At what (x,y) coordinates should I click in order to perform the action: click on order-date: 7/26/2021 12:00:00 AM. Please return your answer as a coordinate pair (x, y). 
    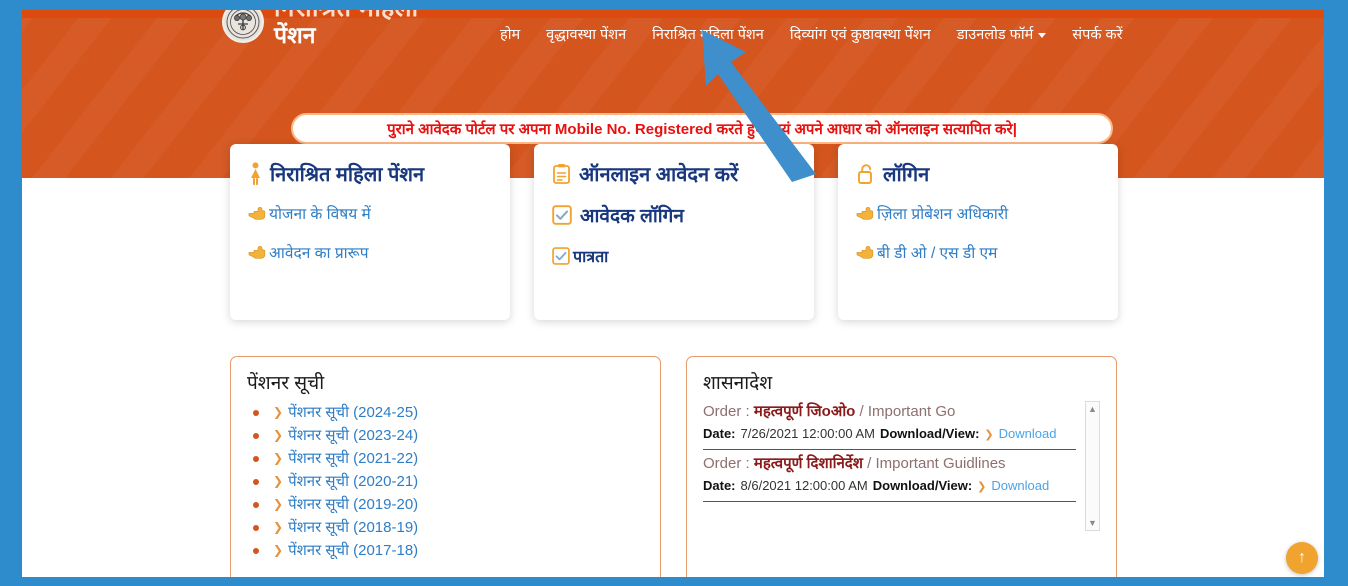
    Looking at the image, I should click on (807, 433).